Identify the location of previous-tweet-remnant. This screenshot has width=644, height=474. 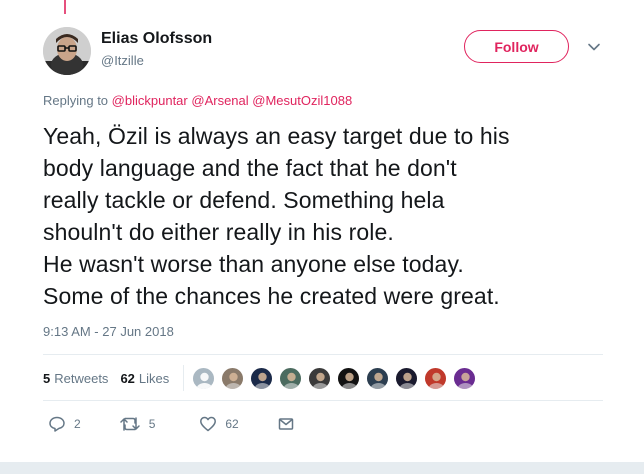
(322, 8).